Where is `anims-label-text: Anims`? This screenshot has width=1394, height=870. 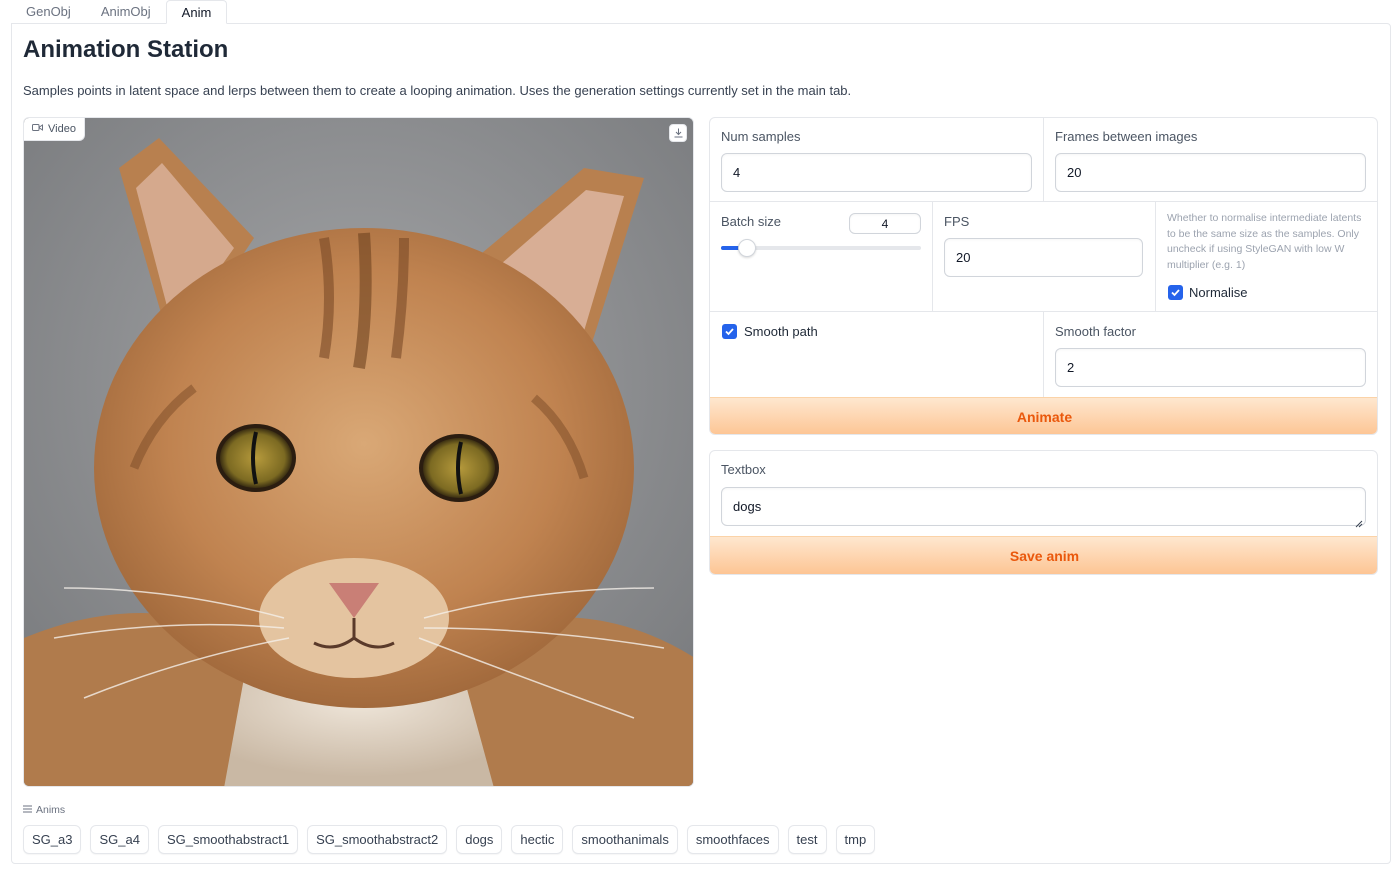
anims-label-text: Anims is located at coordinates (51, 810).